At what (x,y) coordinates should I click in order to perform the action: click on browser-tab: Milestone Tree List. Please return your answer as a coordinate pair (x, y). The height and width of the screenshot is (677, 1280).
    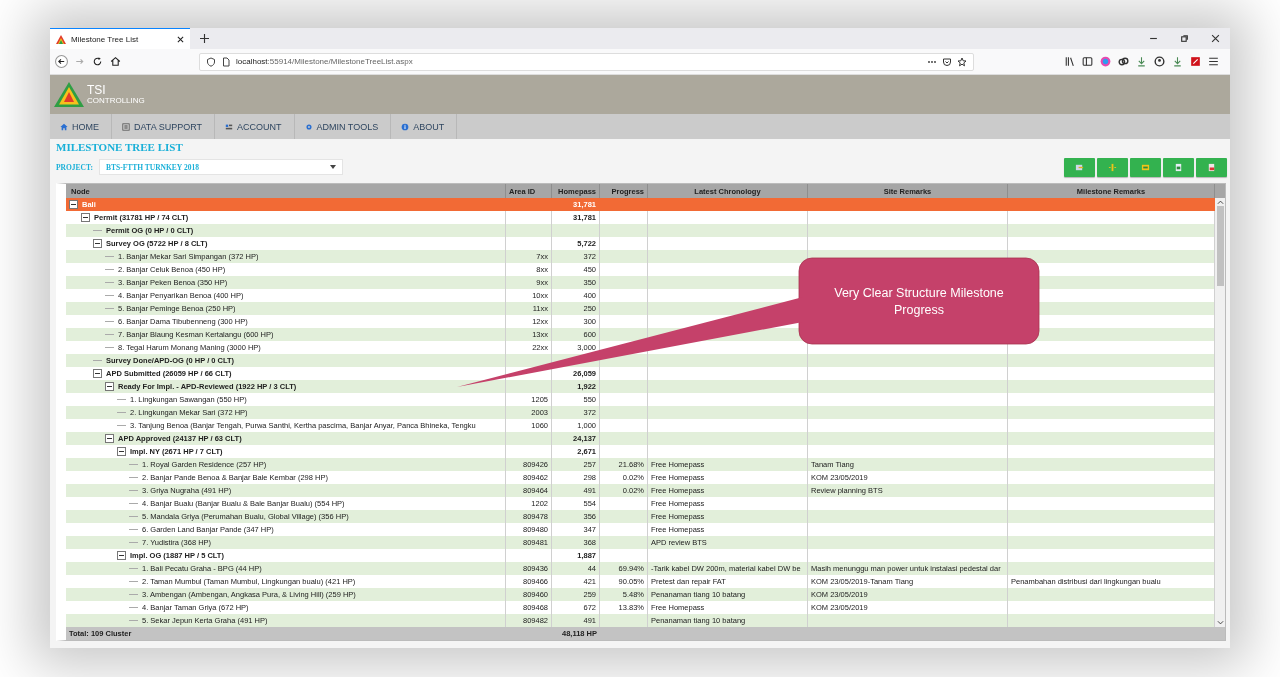
    Looking at the image, I should click on (120, 38).